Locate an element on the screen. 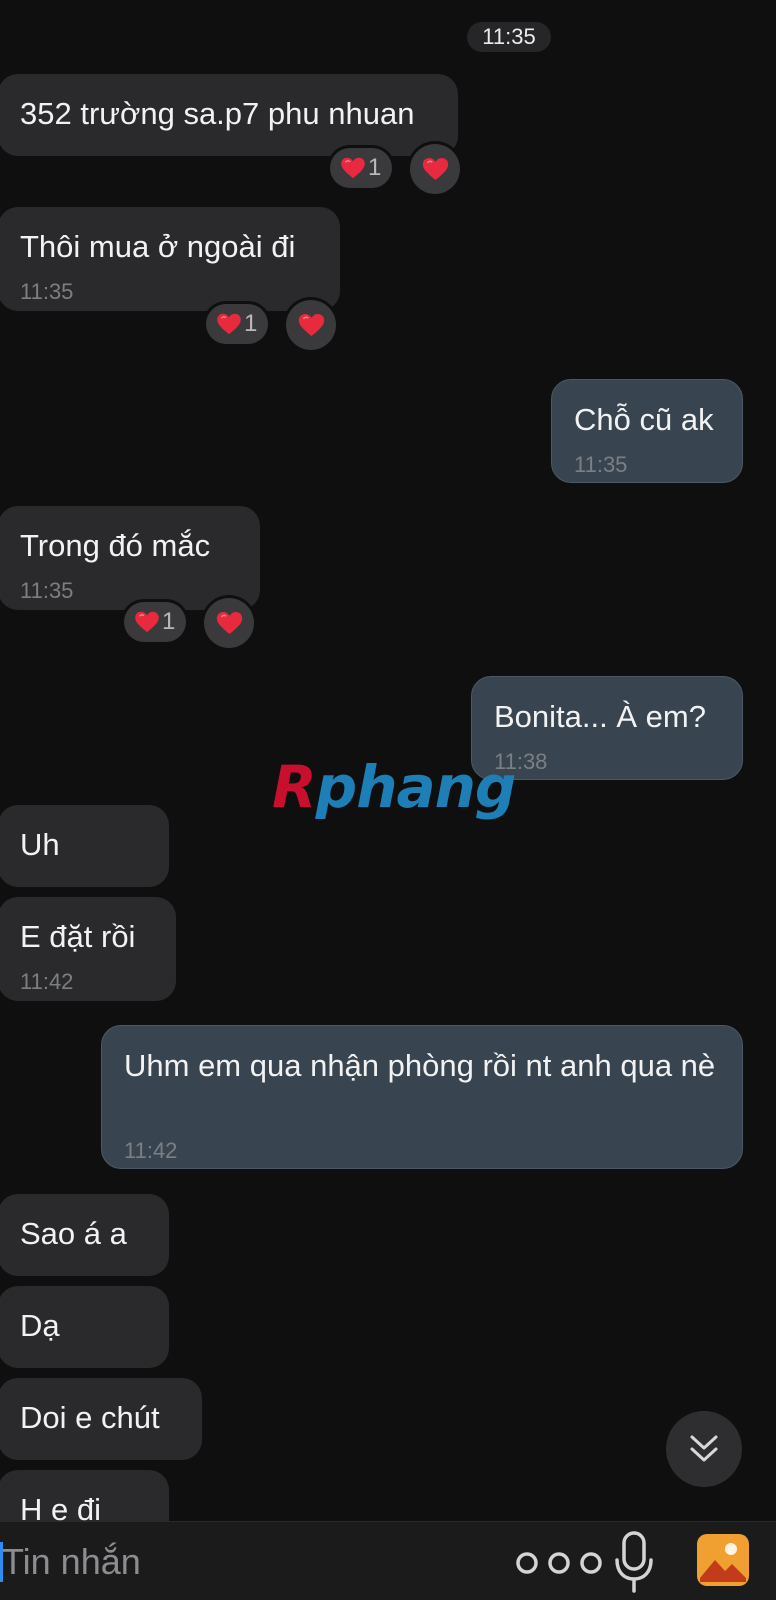  message-bubble-incoming: Thôi mua ở ngoài đi 11:35 is located at coordinates (170, 259).